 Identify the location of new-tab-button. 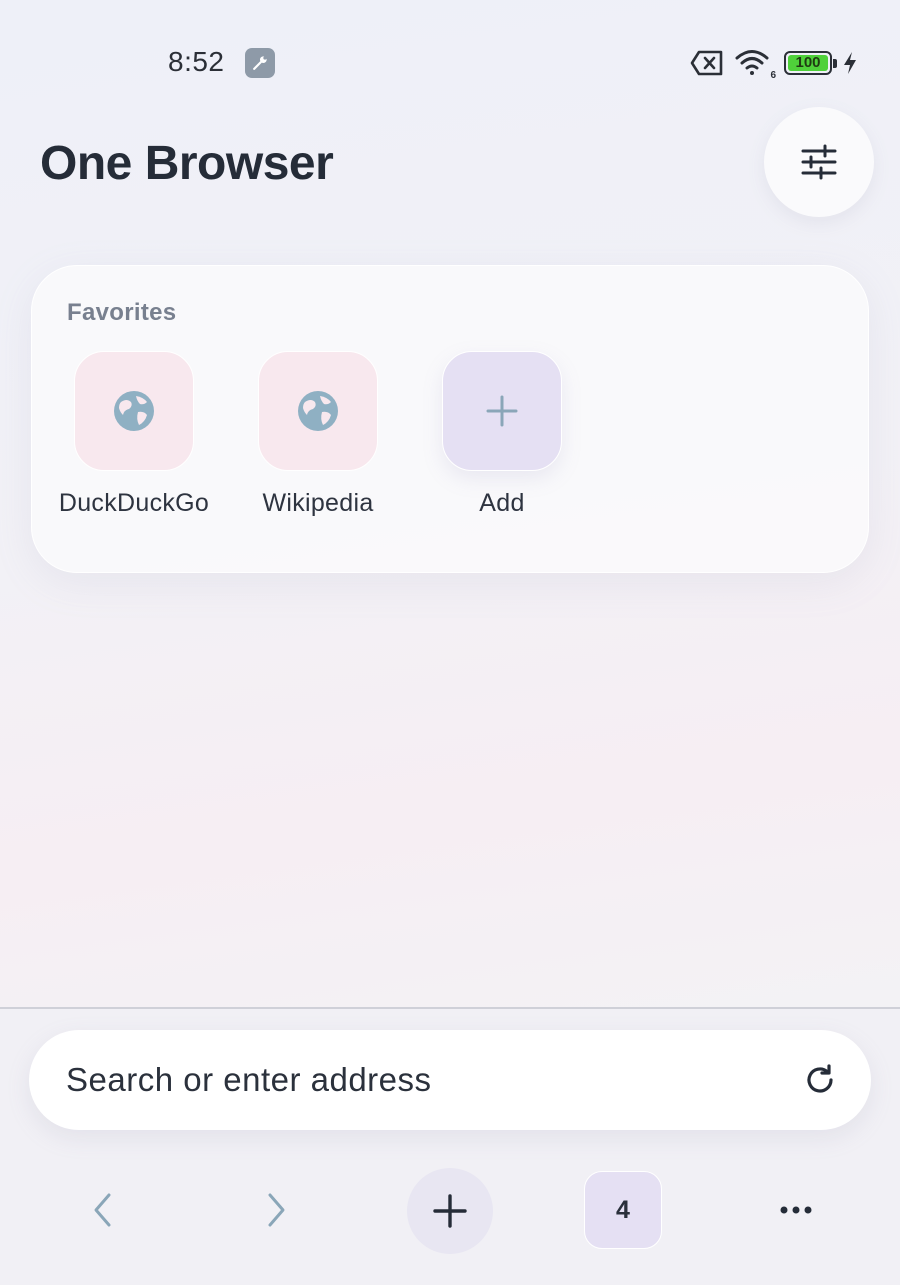
(450, 1211).